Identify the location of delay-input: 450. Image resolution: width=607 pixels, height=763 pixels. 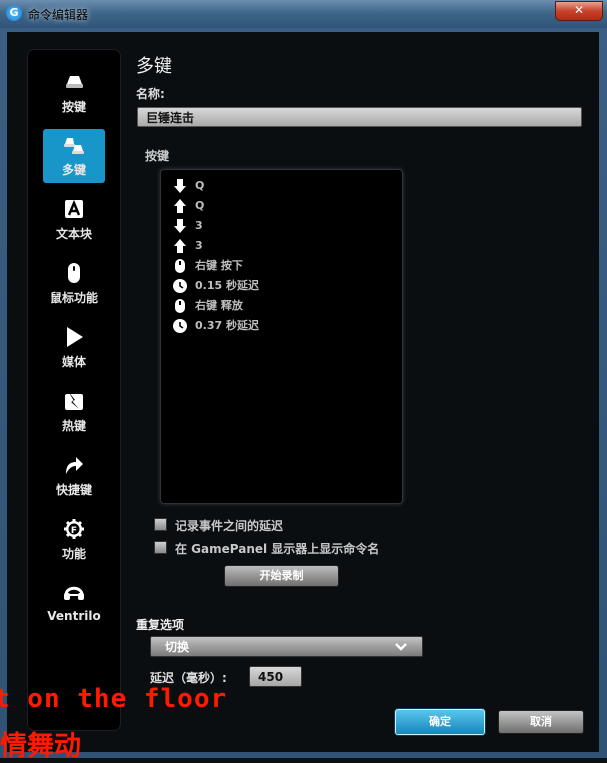
(275, 676).